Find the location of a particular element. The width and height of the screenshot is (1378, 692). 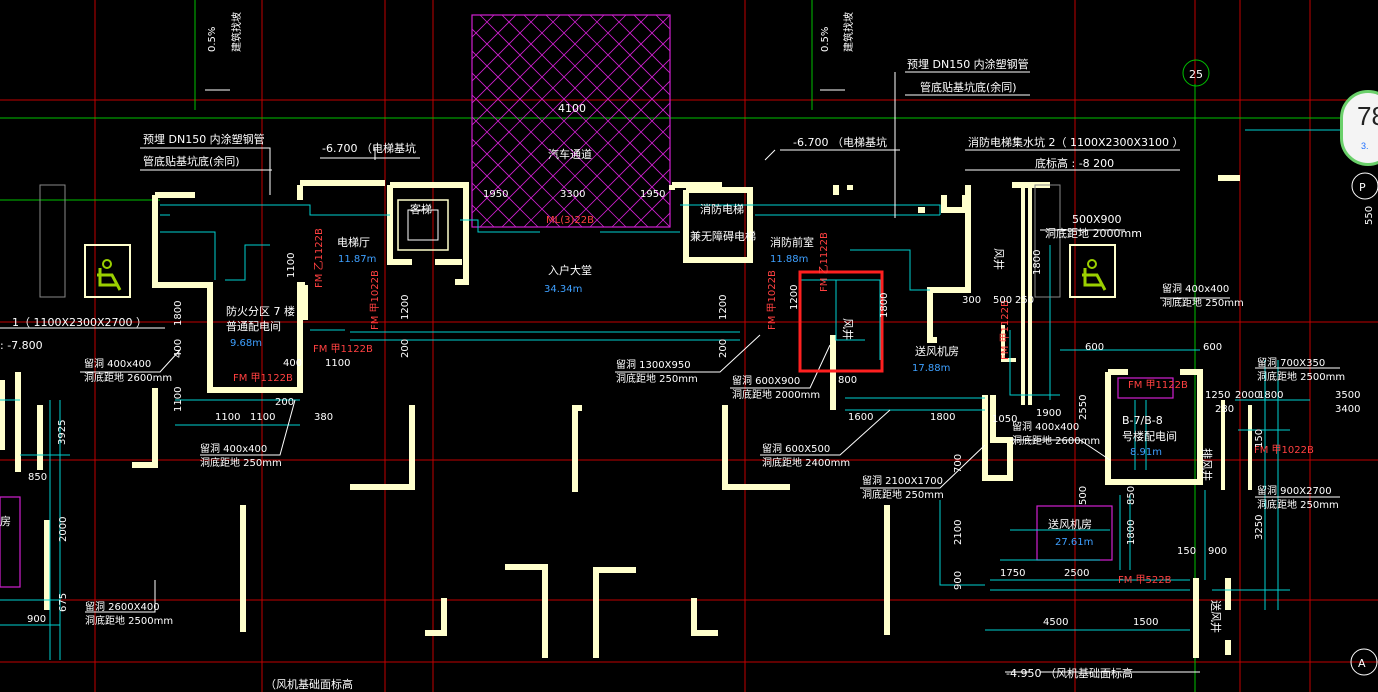

svg-text: 建筑找坡 is located at coordinates (236, 32).